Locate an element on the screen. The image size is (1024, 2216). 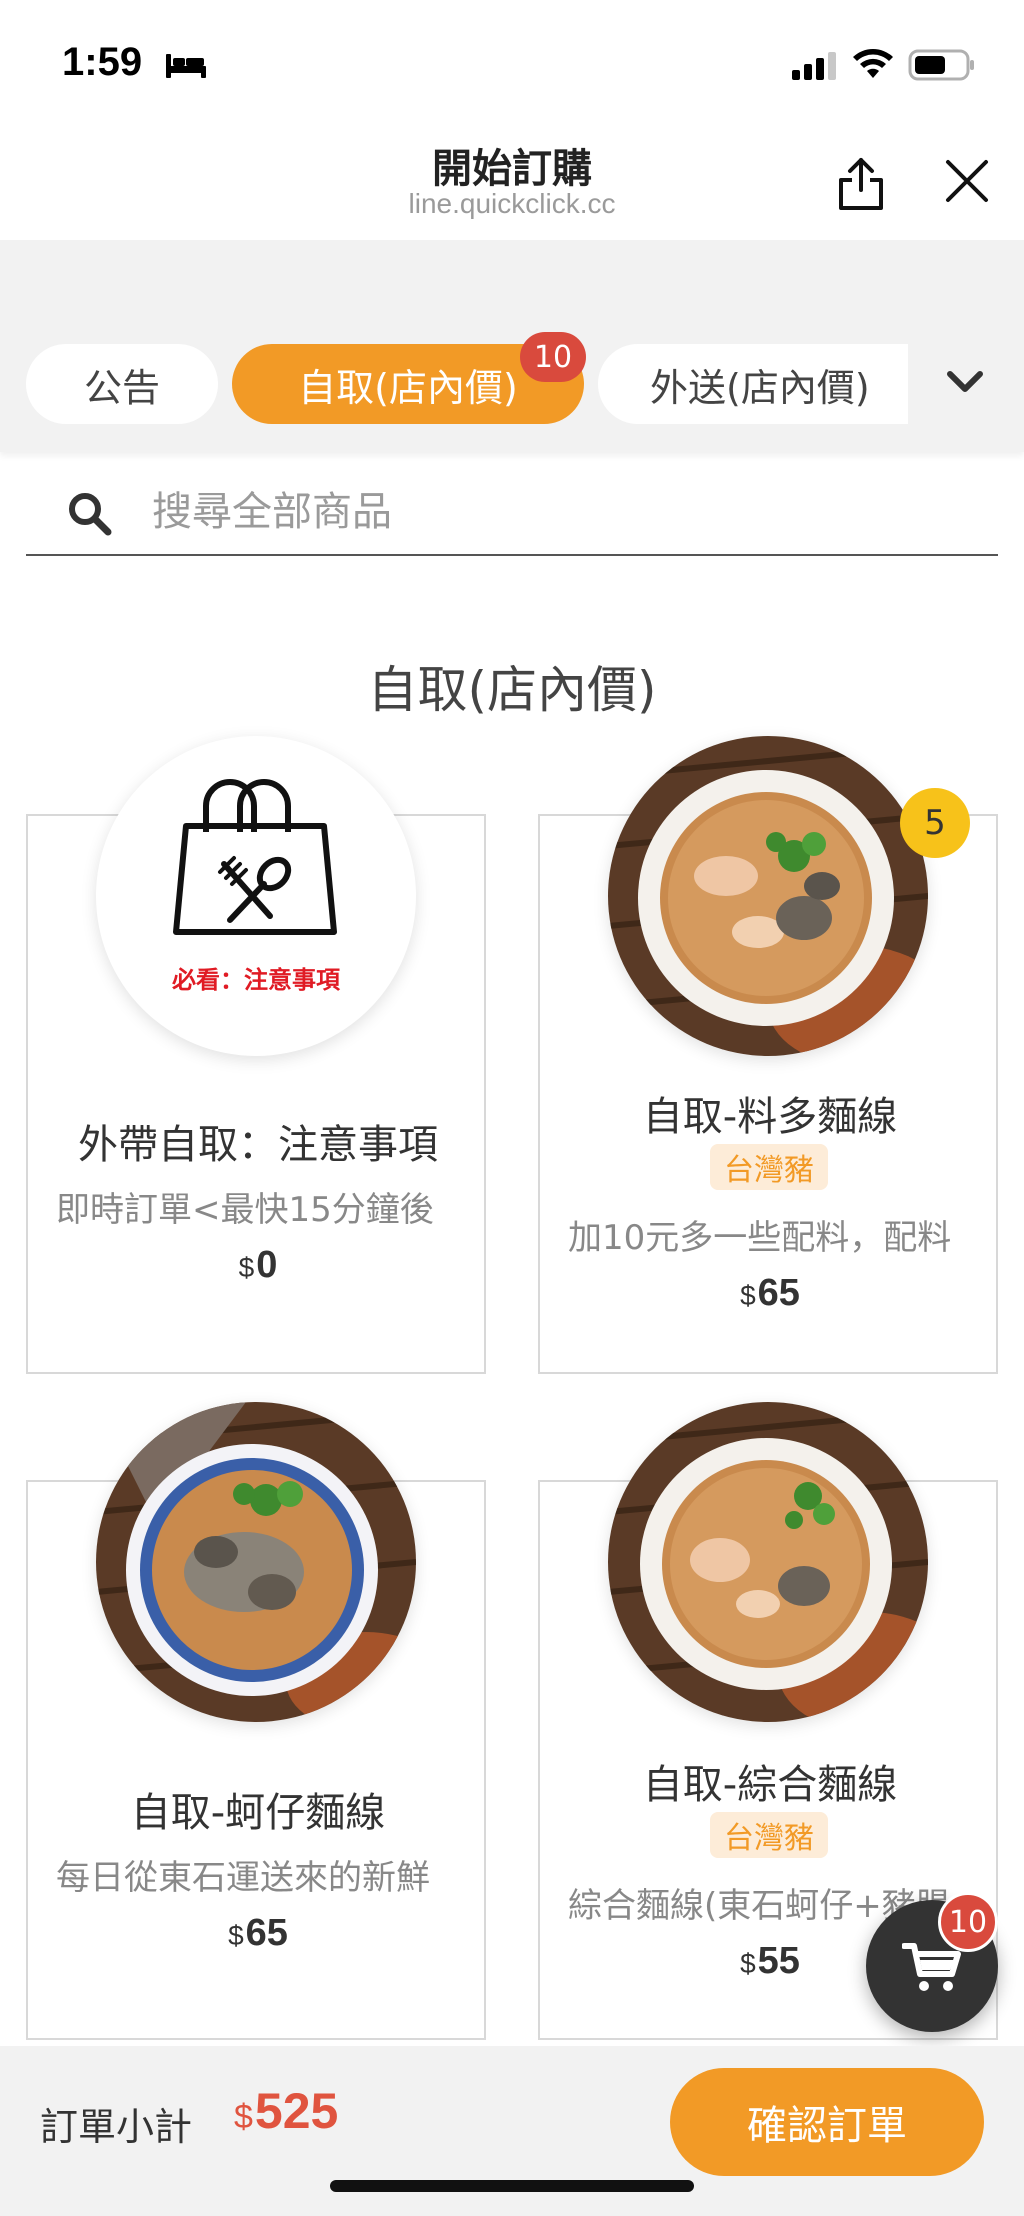
header: 開始訂購 line.quickclick.cc is located at coordinates (512, 180).